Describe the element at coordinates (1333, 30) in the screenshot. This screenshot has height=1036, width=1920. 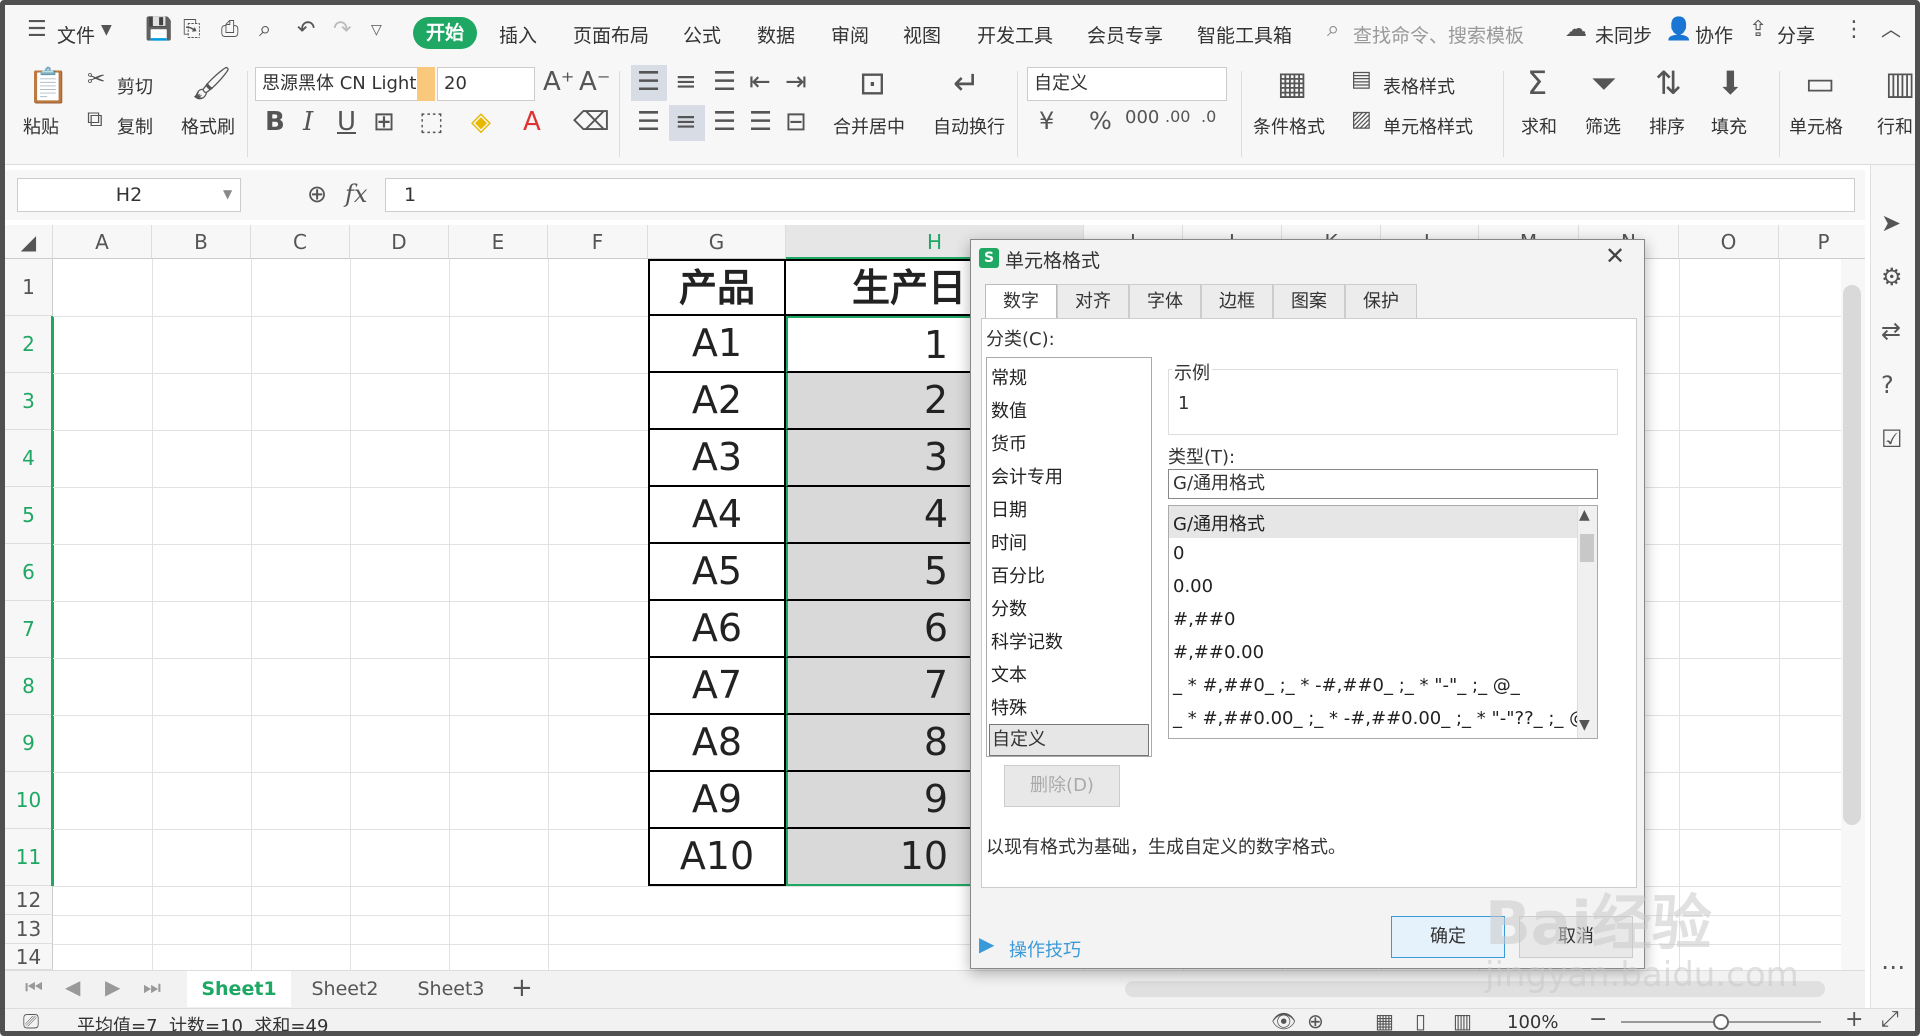
I see `search-icon: ⌕` at that location.